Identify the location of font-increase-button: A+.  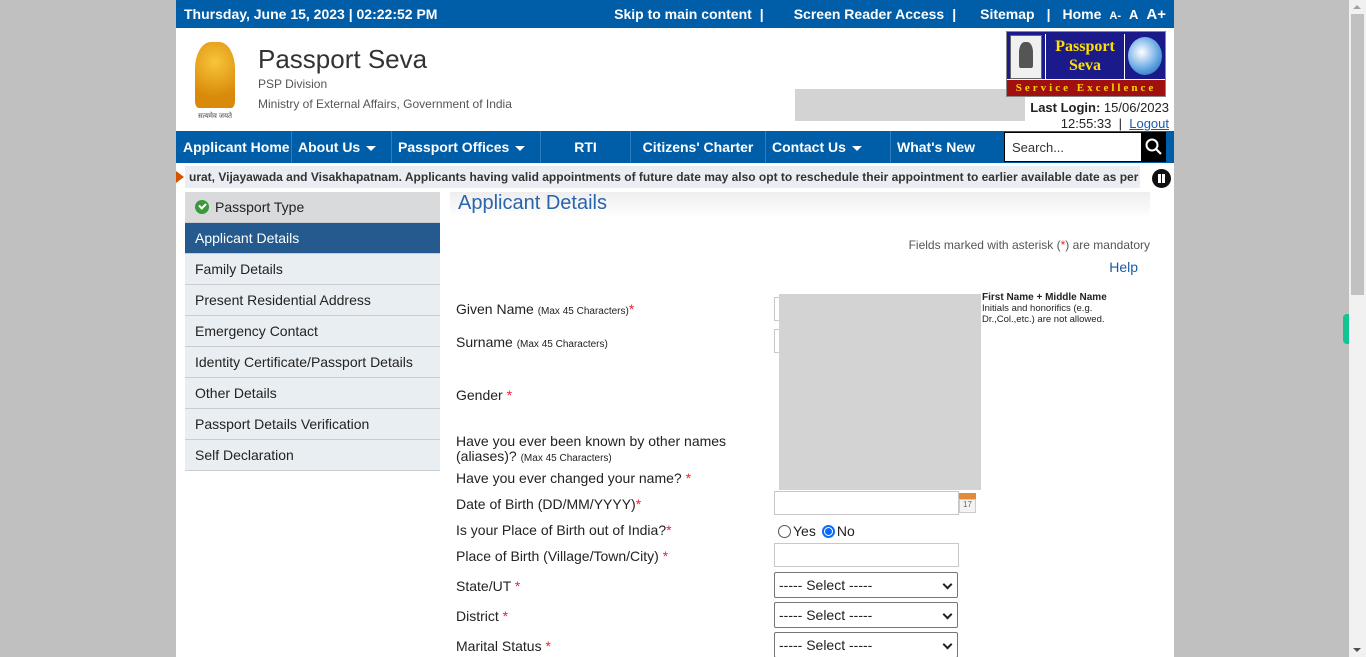
(1156, 14).